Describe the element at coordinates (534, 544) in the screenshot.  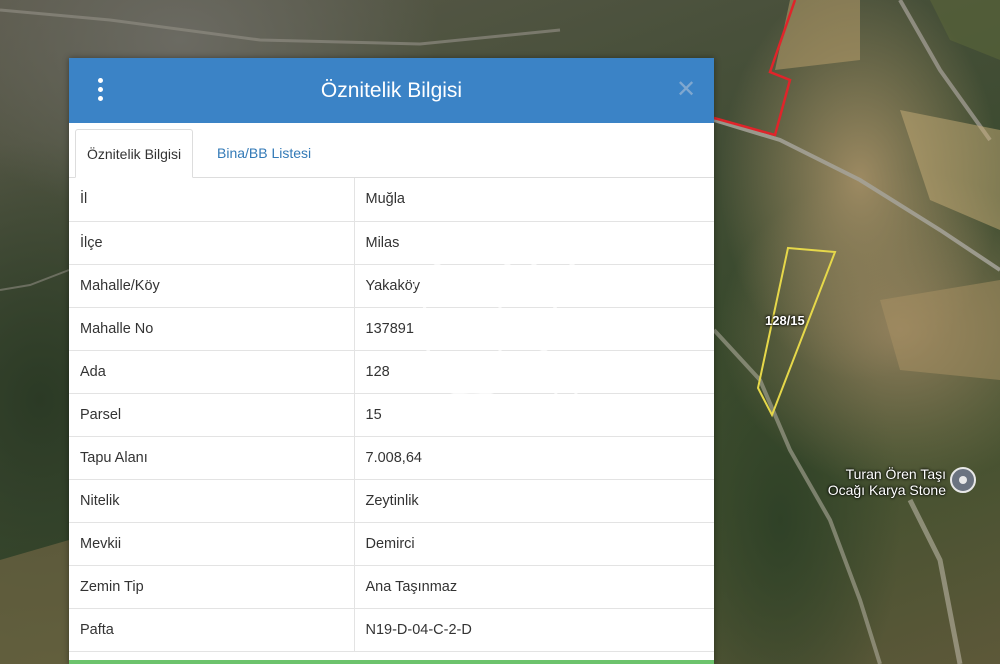
I see `row-value: Demirci` at that location.